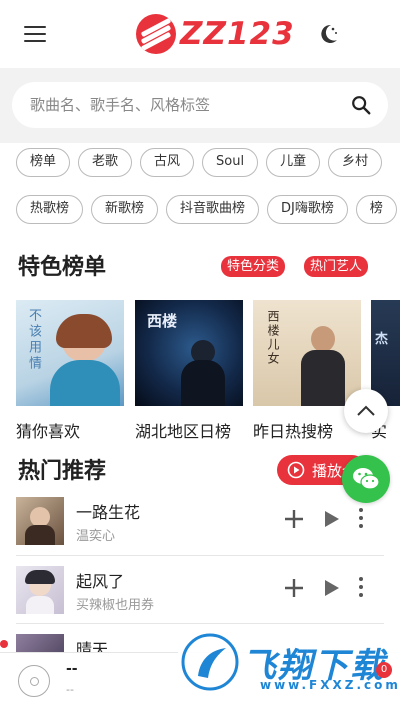 This screenshot has width=400, height=711. I want to click on app-header: ZZ123, so click(200, 34).